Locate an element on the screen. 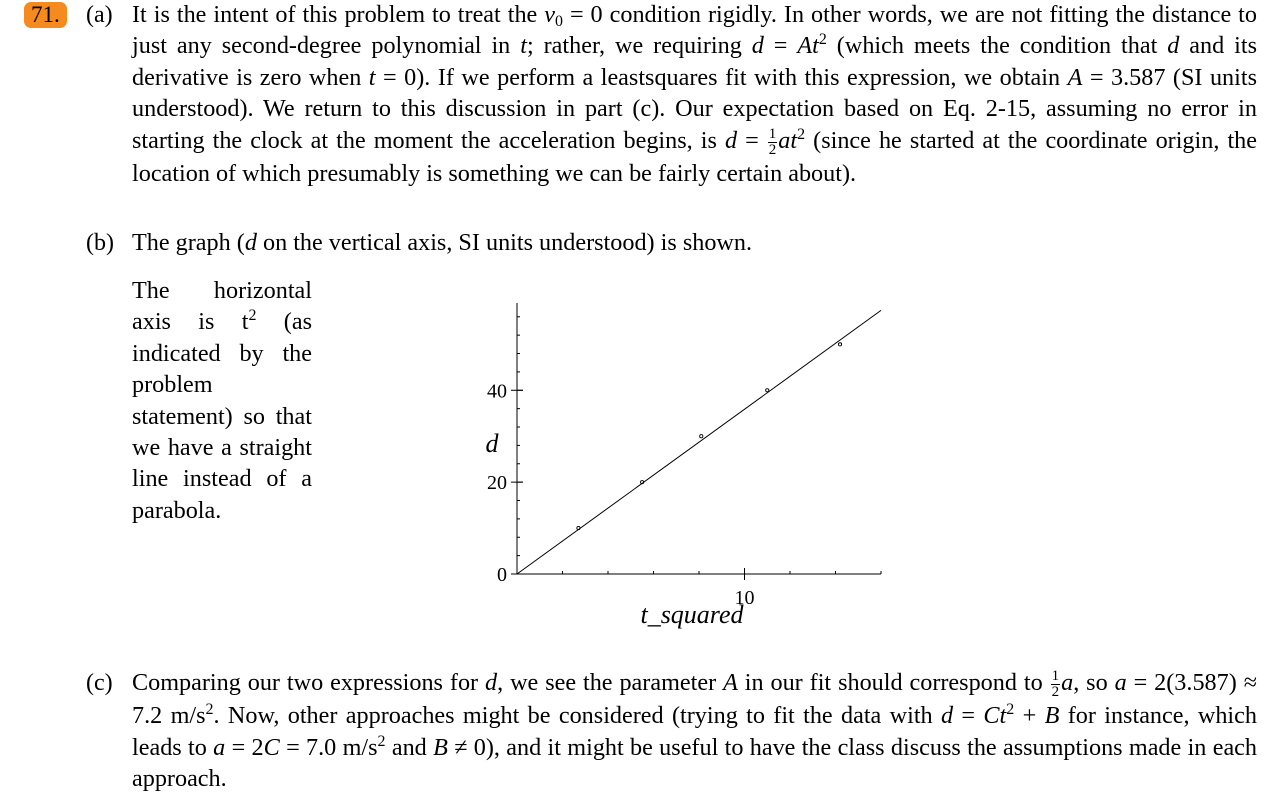 This screenshot has height=795, width=1280. fit-line is located at coordinates (699, 442).